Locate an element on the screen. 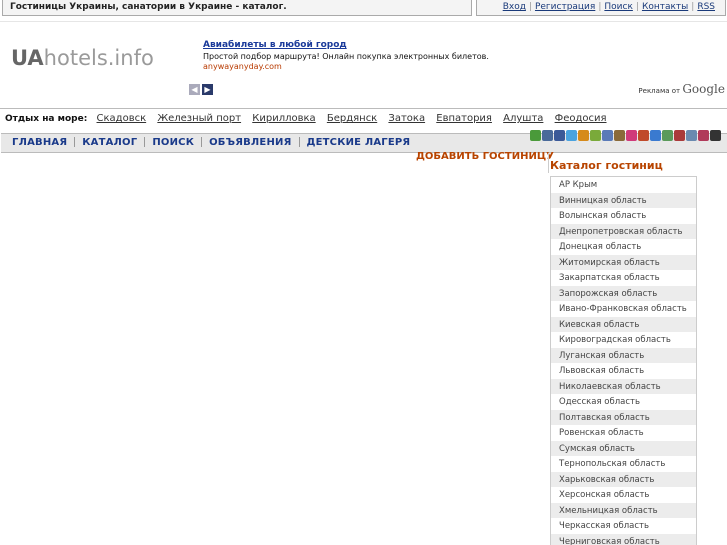  catalog-item: Львовская область is located at coordinates (623, 371).